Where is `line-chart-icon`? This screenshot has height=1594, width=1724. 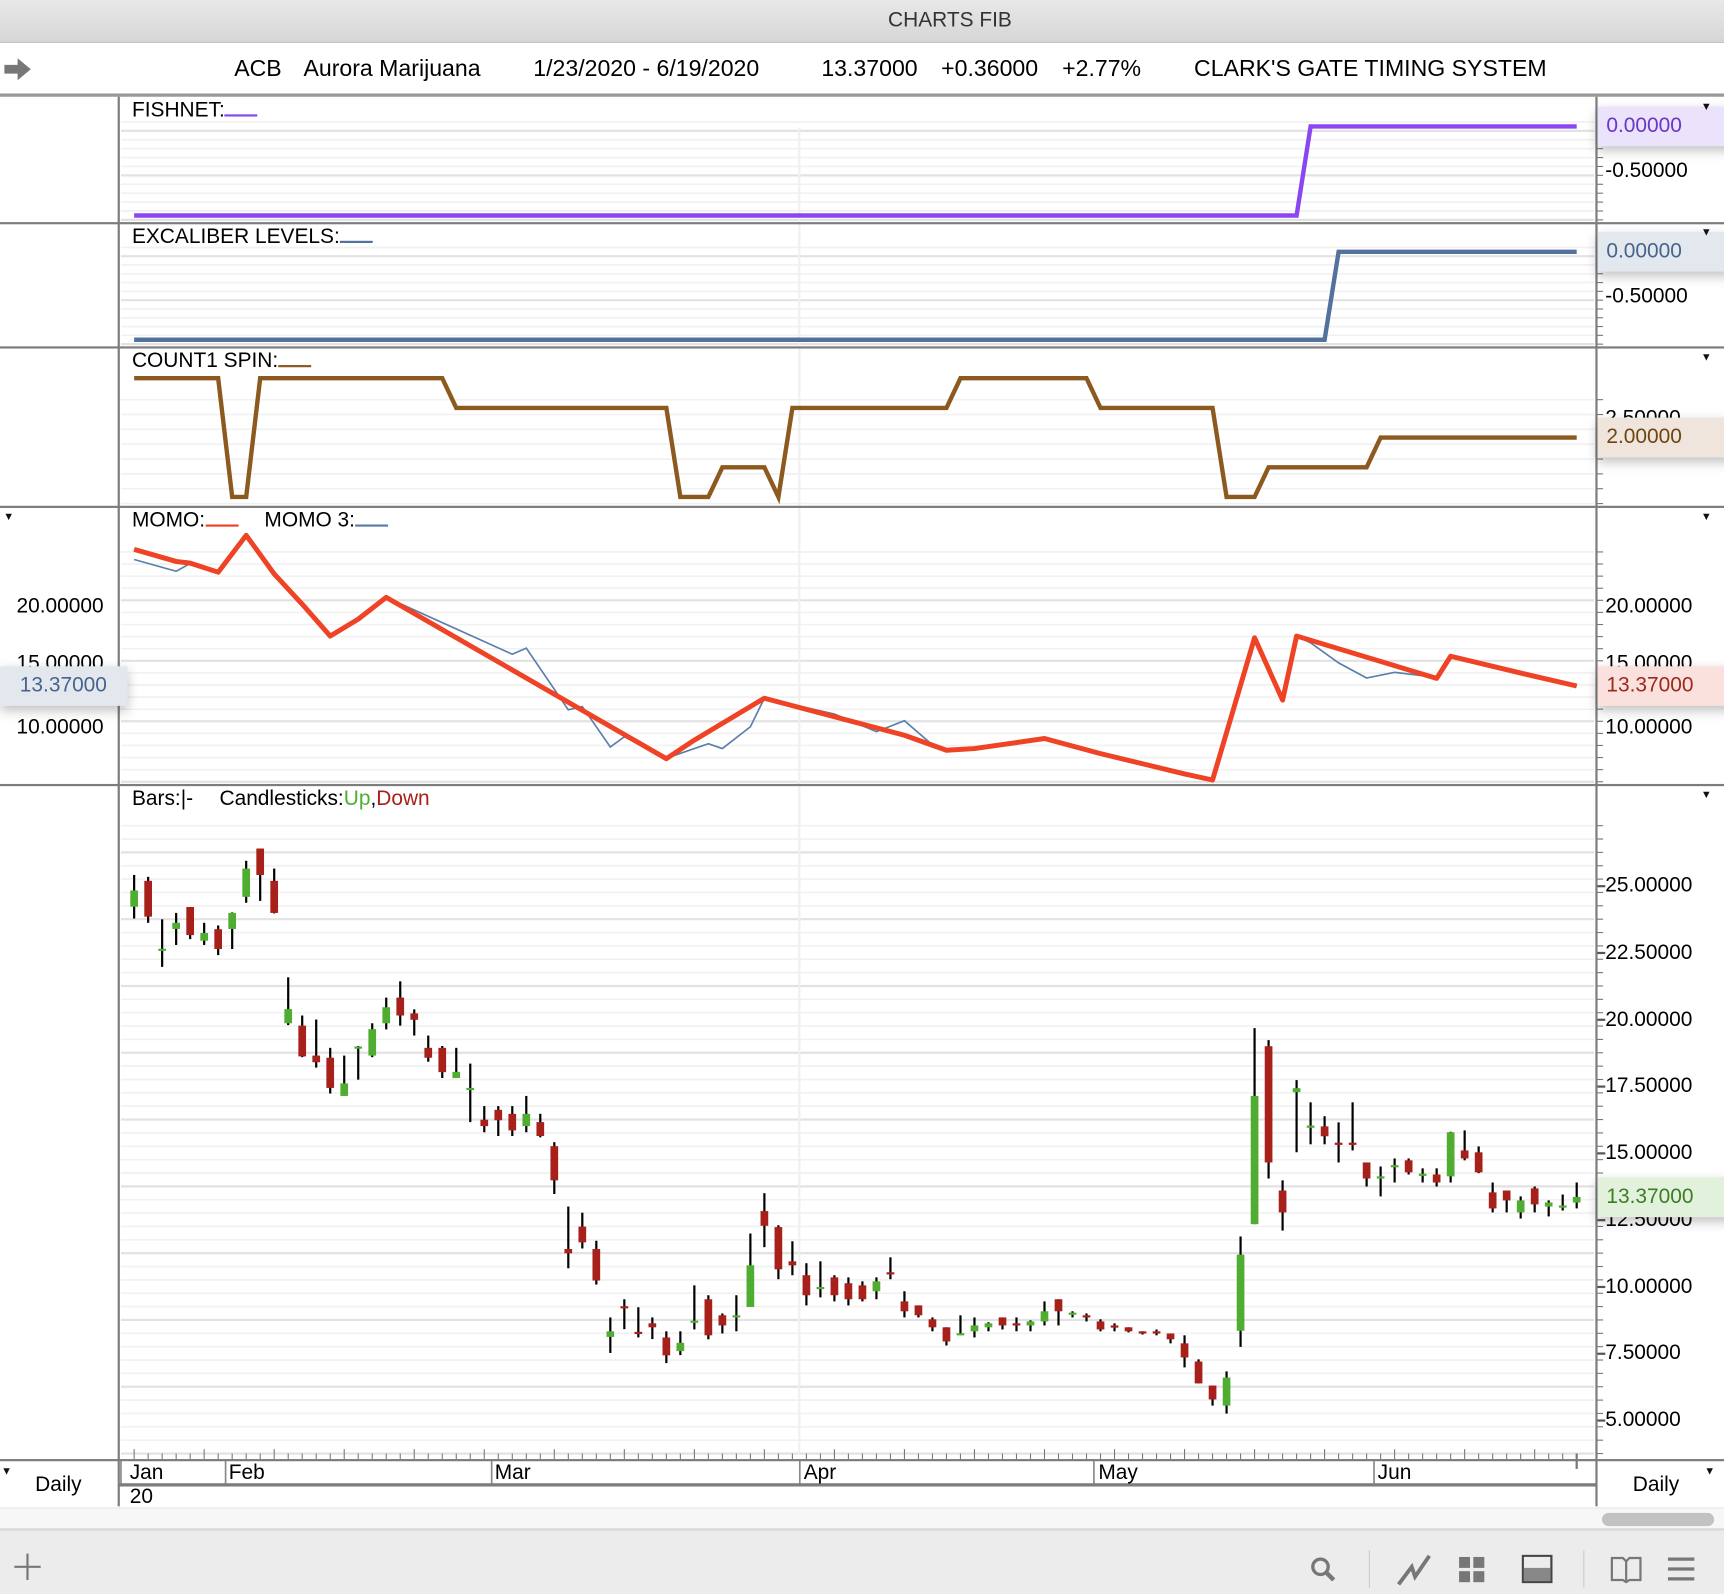
line-chart-icon is located at coordinates (1413, 1569).